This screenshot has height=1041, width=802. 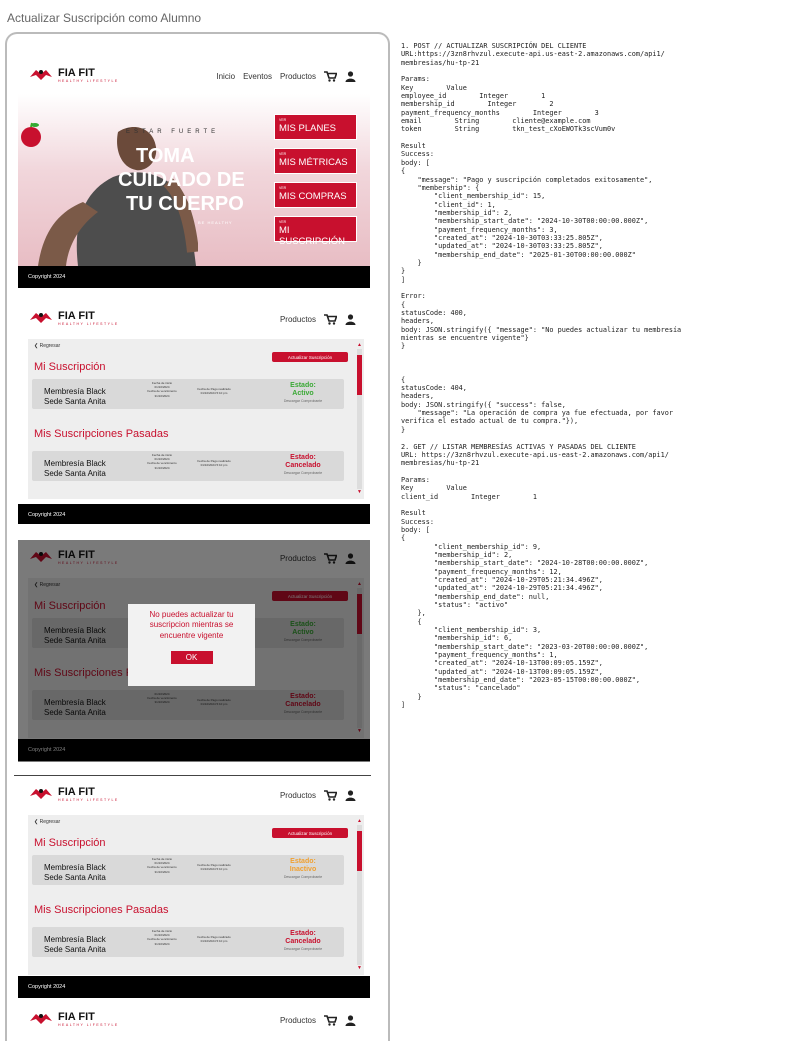 What do you see at coordinates (312, 236) in the screenshot?
I see `menu-label: MI SUSCRIPCIÓN` at bounding box center [312, 236].